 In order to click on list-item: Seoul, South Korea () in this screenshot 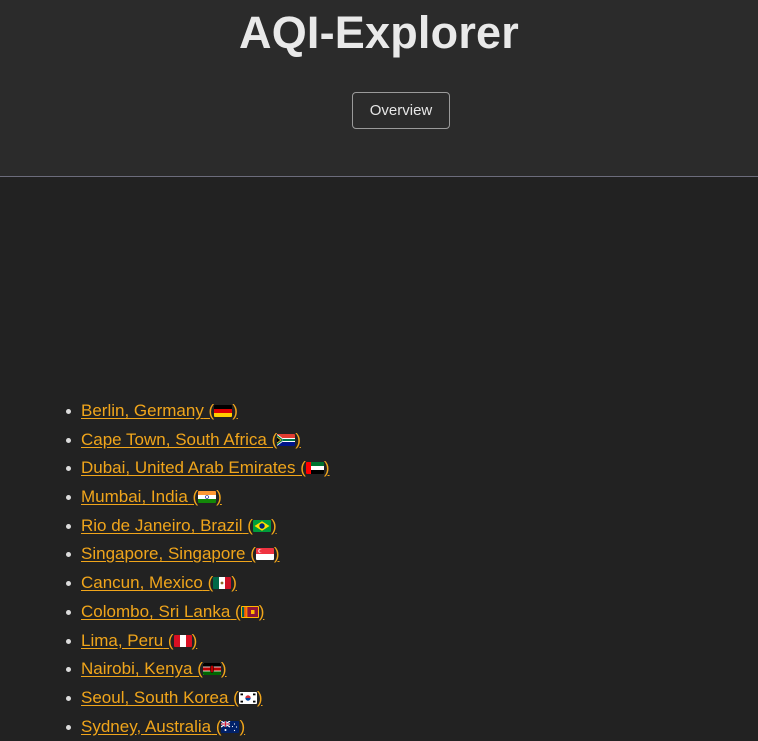, I will do `click(165, 698)`.